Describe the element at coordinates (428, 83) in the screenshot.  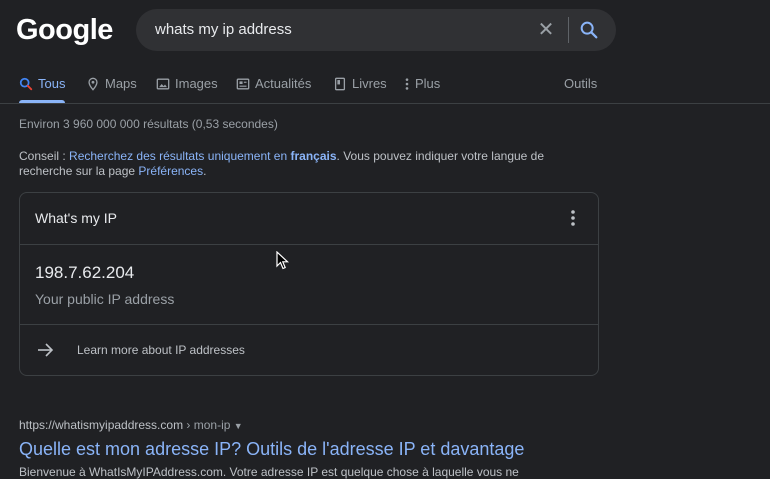
I see `tab-label: Plus` at that location.